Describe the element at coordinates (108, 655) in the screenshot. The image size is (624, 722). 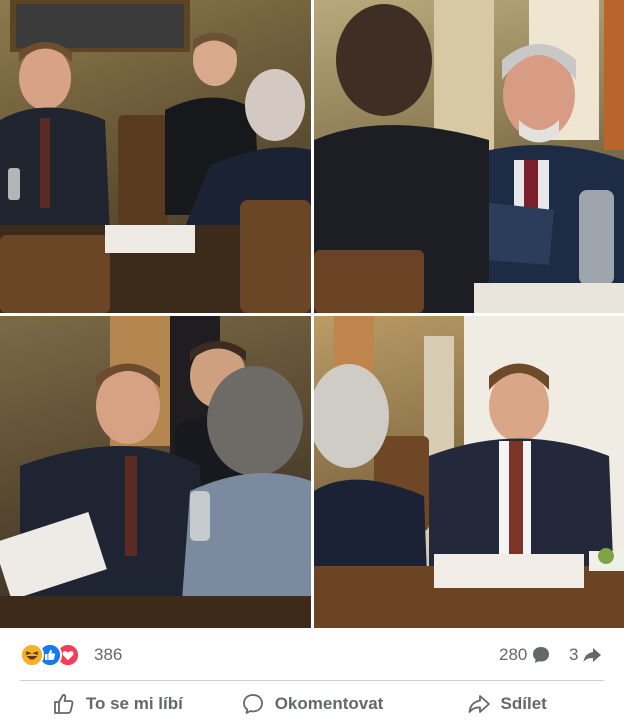
I see `reaction-count: 386` at that location.